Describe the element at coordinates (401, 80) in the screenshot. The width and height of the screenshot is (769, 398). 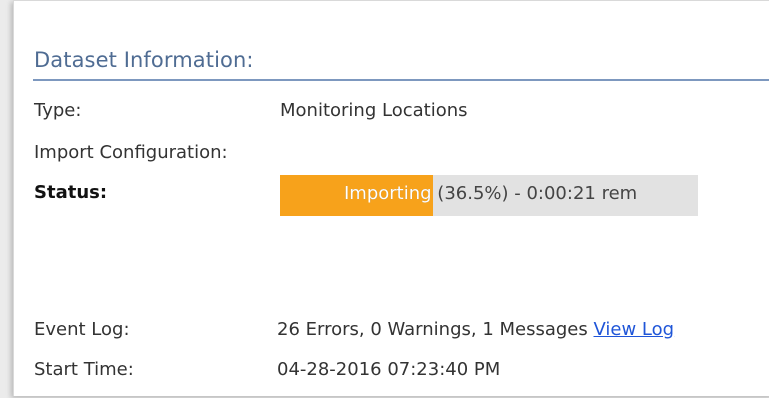
I see `section-divider` at that location.